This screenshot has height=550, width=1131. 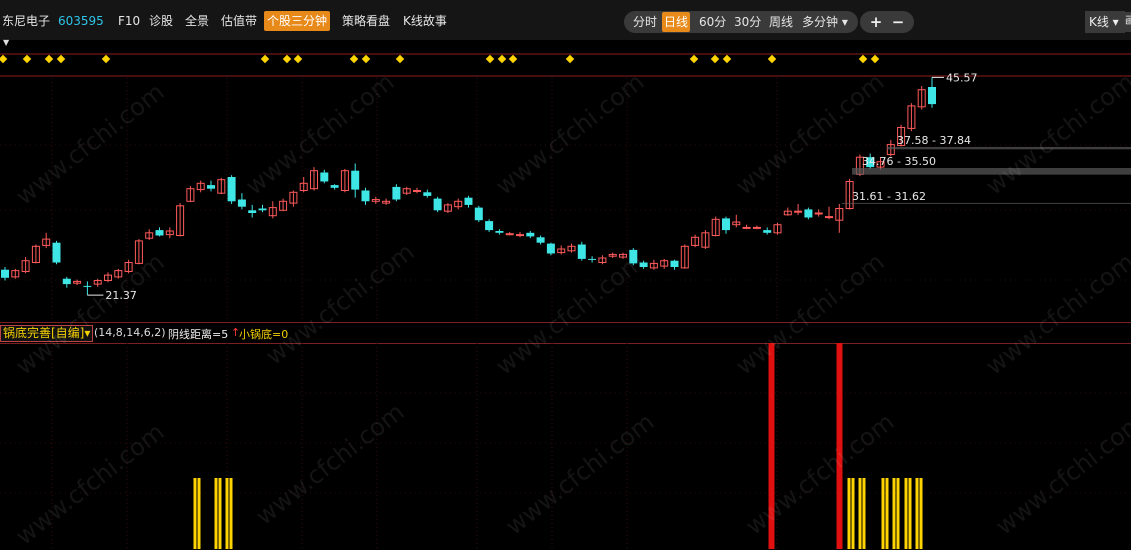 I want to click on collapse-arrow-icon: ▼, so click(x=6, y=42).